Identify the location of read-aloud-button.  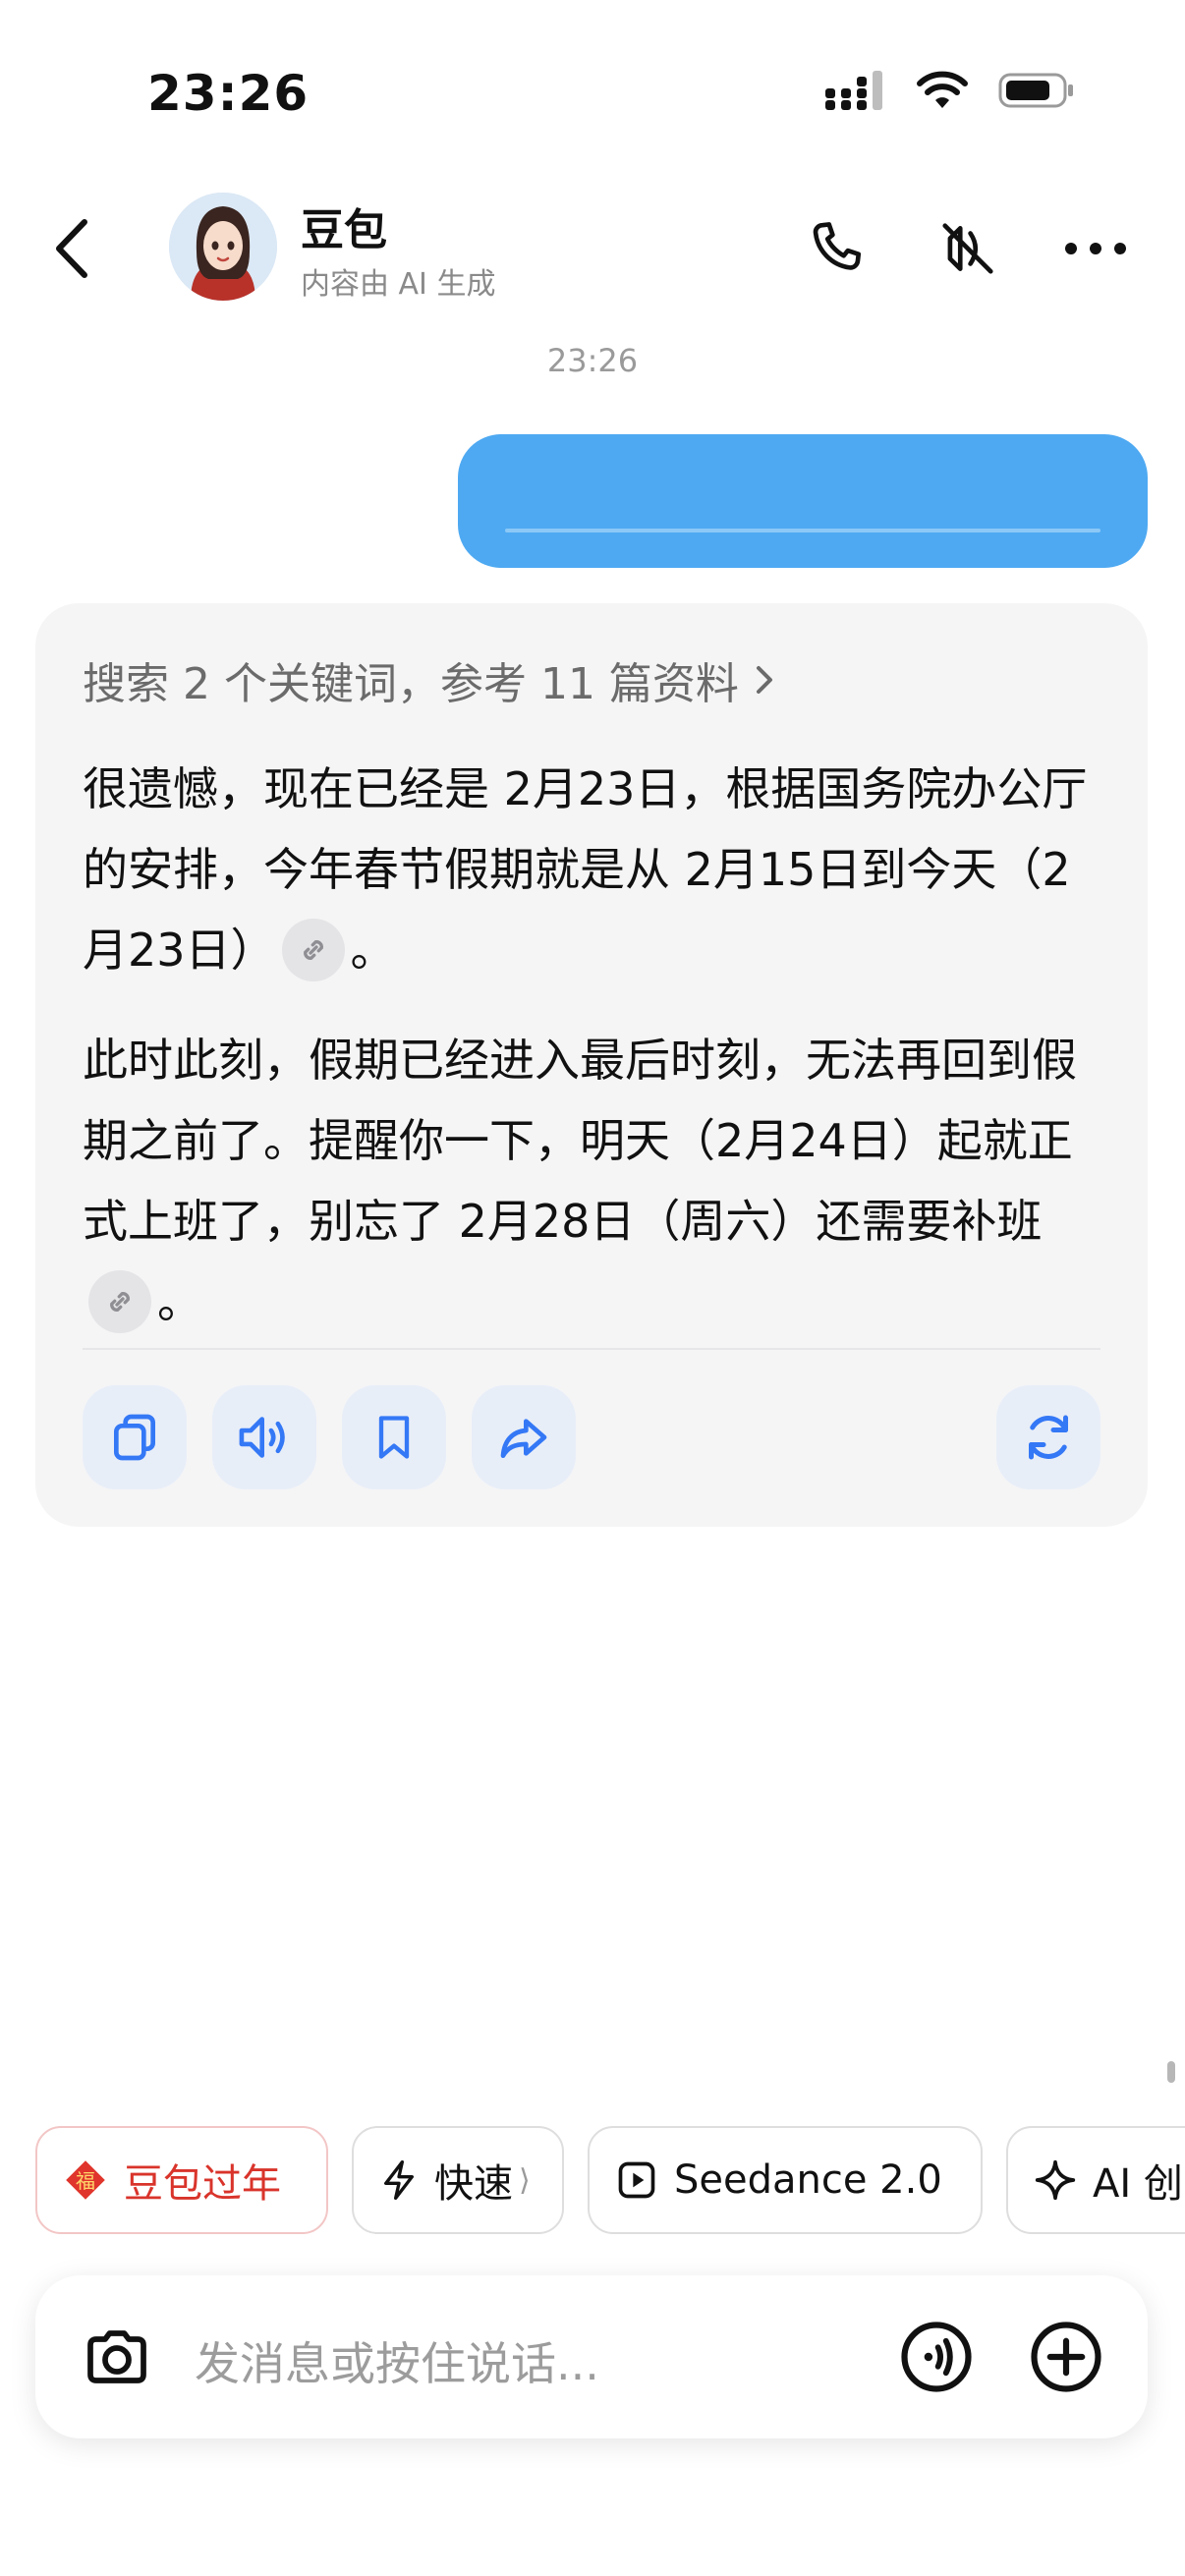
(264, 1437).